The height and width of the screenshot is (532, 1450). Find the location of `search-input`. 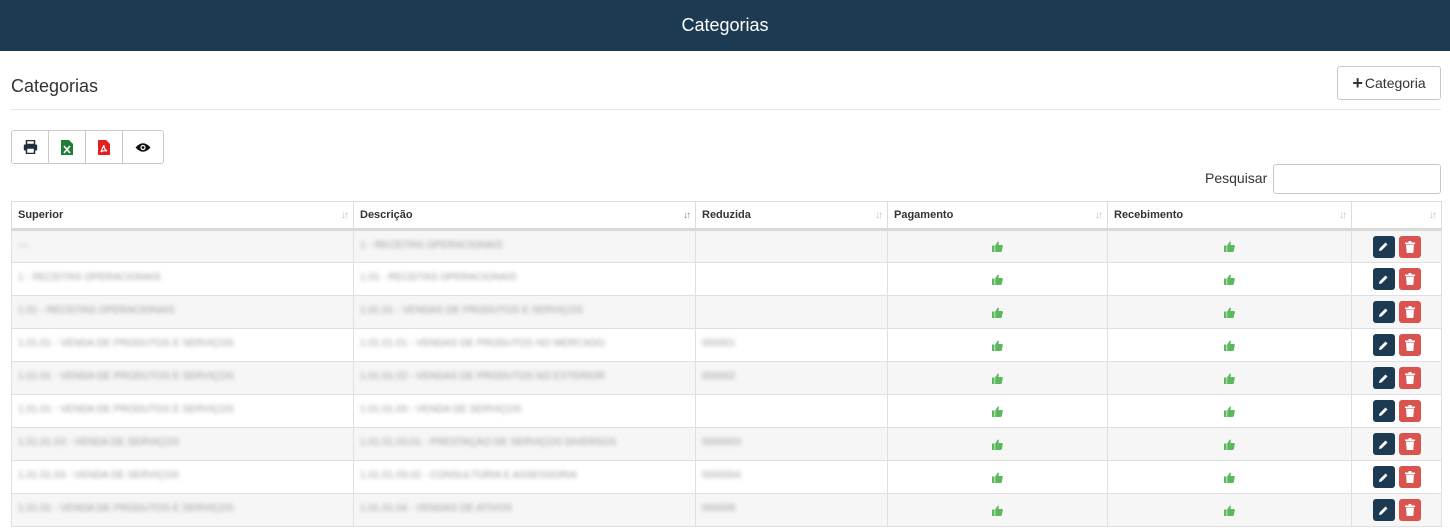

search-input is located at coordinates (1357, 179).